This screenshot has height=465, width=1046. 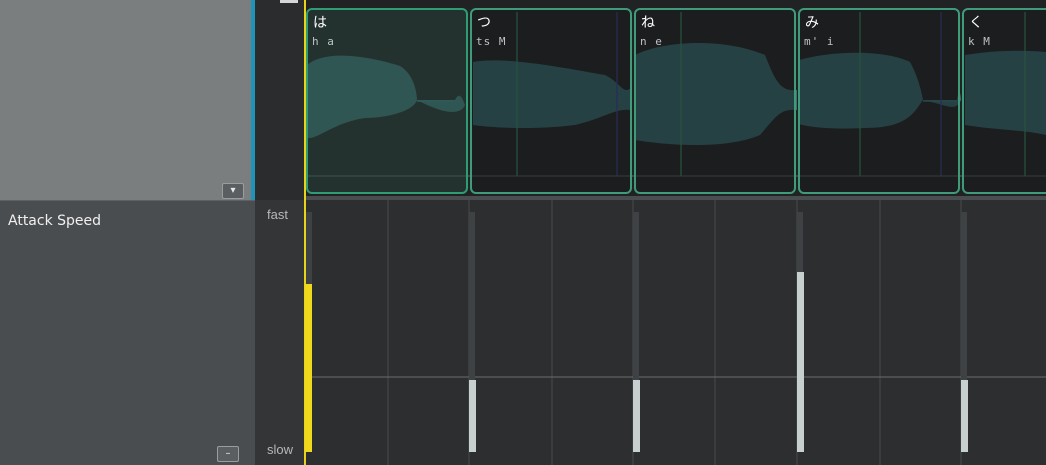 I want to click on note-lyric: は, so click(x=320, y=23).